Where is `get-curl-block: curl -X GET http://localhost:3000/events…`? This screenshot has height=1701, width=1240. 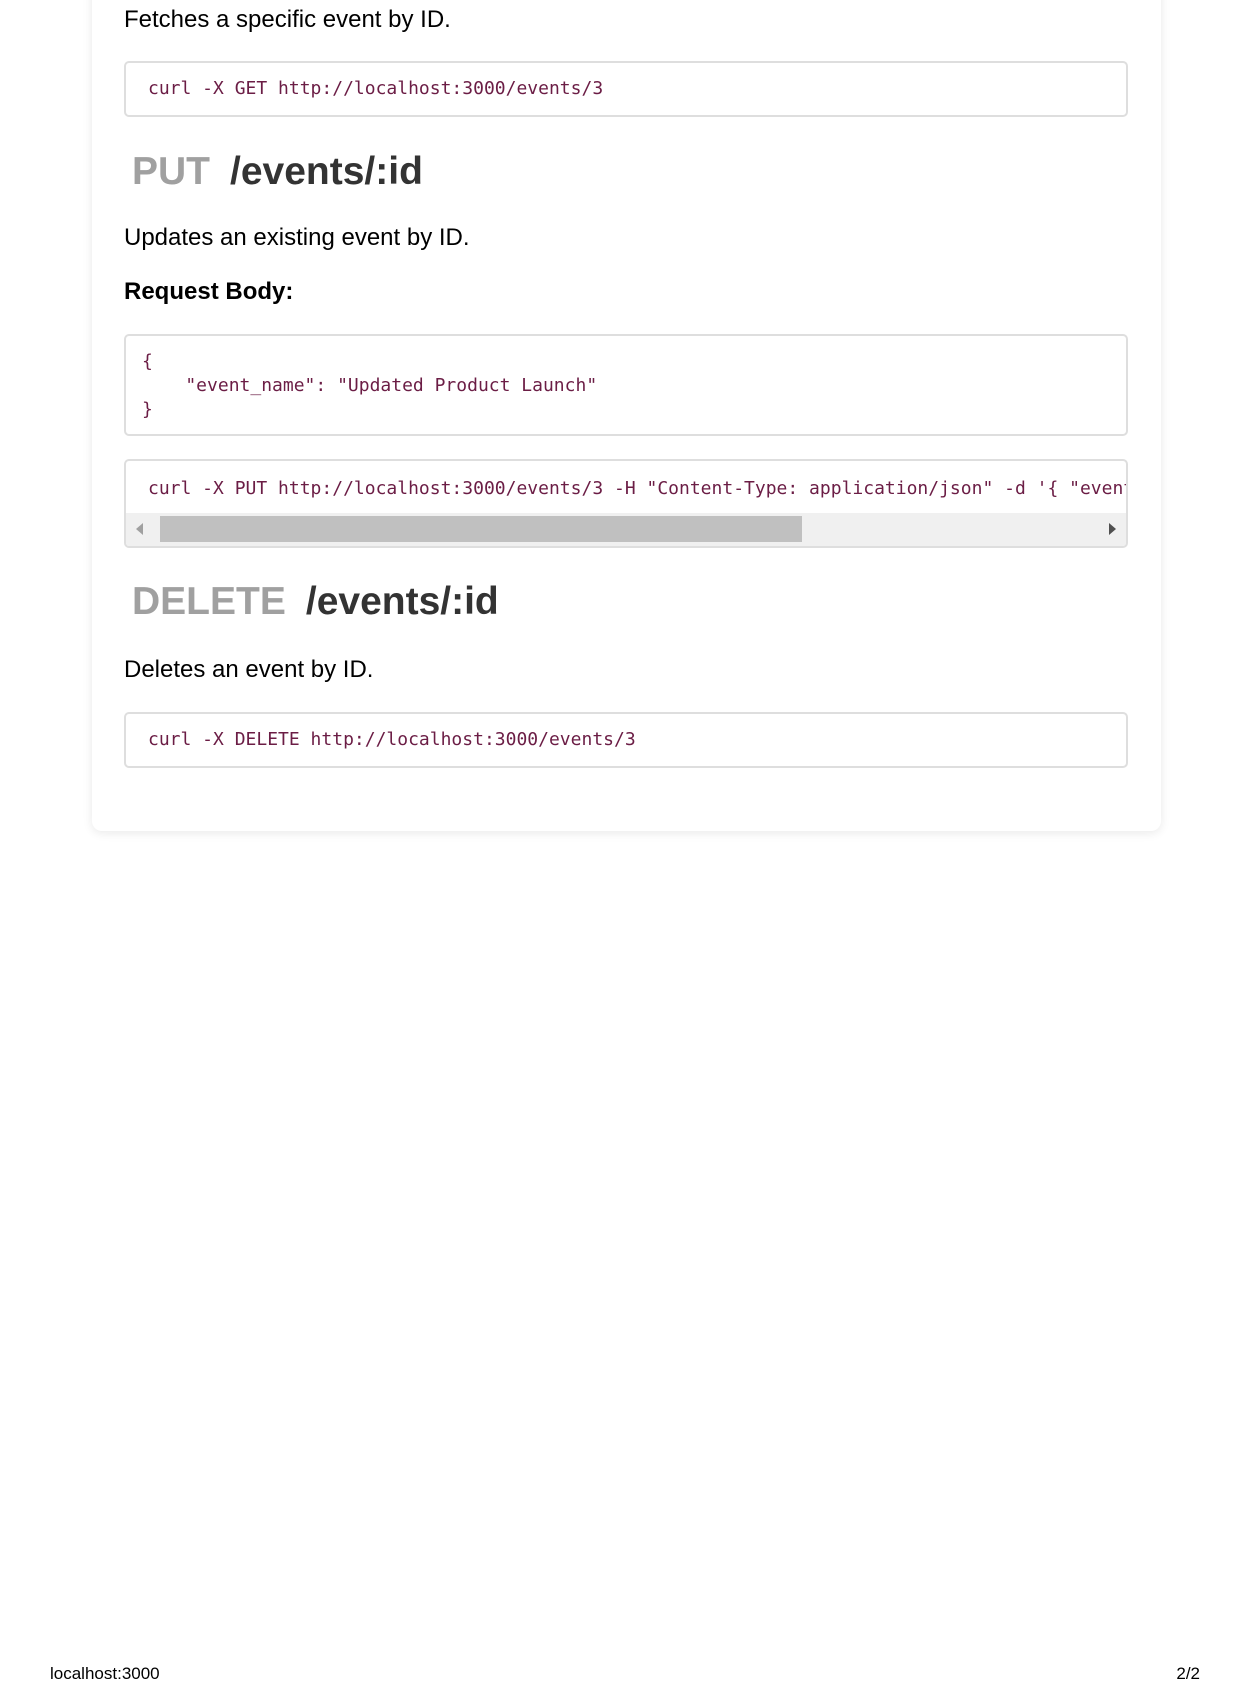
get-curl-block: curl -X GET http://localhost:3000/events… is located at coordinates (626, 89).